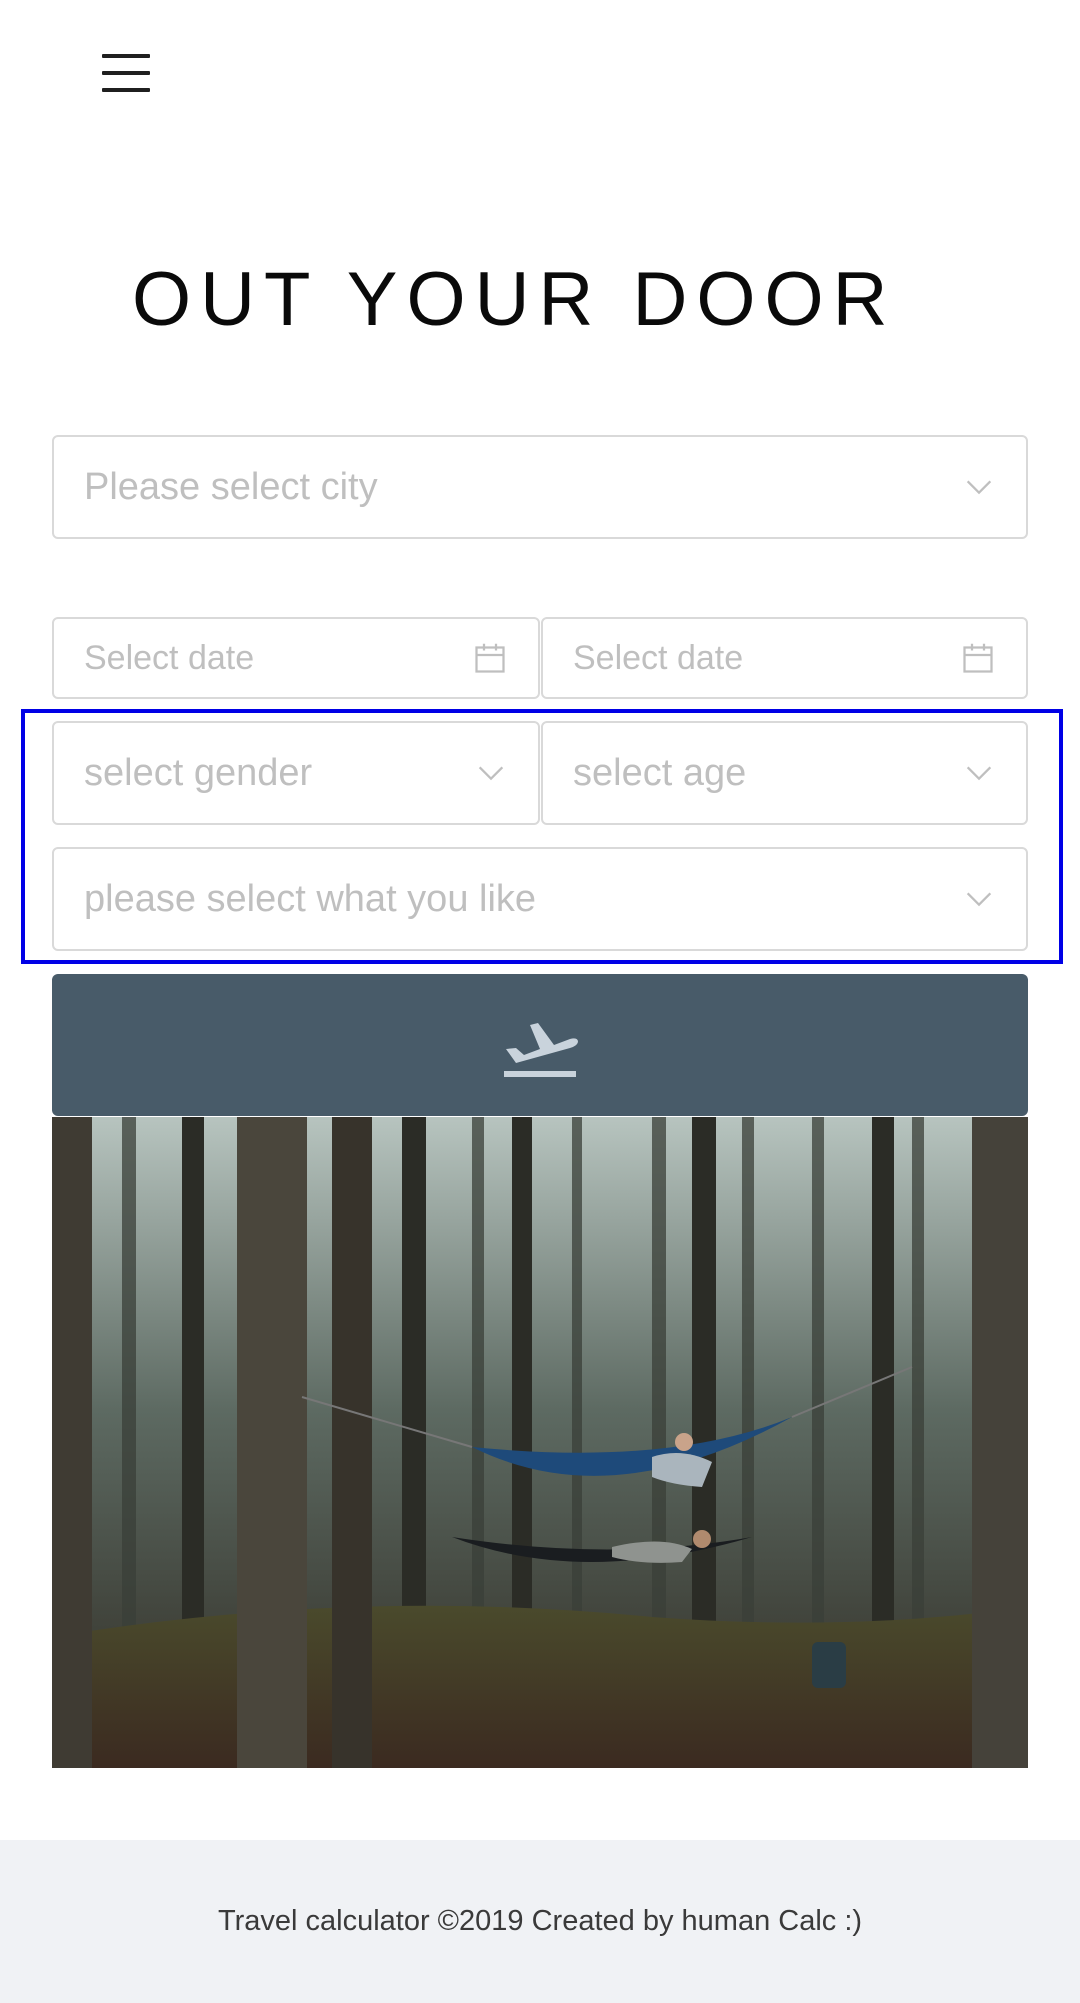 This screenshot has height=2003, width=1080. What do you see at coordinates (231, 486) in the screenshot?
I see `city-select-placeholder: Please select city` at bounding box center [231, 486].